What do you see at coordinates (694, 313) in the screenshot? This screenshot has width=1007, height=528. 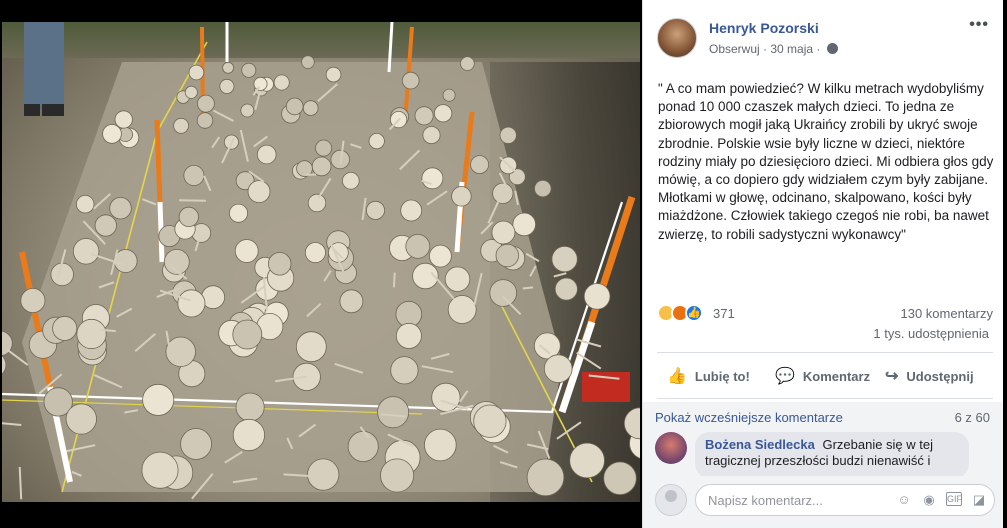 I see `like-reaction-icon: 👍` at bounding box center [694, 313].